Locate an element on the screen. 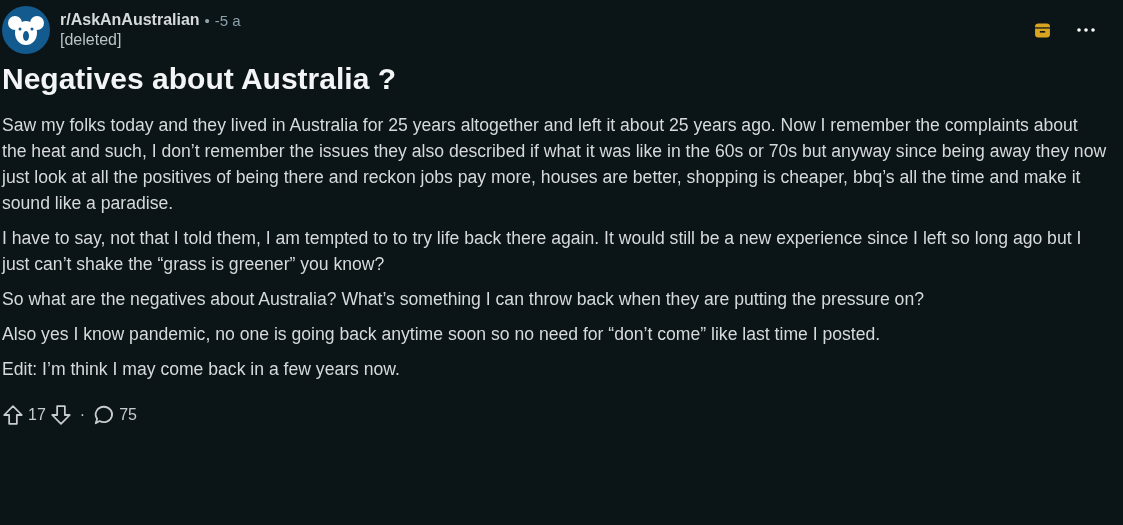  vote-count: 17 is located at coordinates (37, 415).